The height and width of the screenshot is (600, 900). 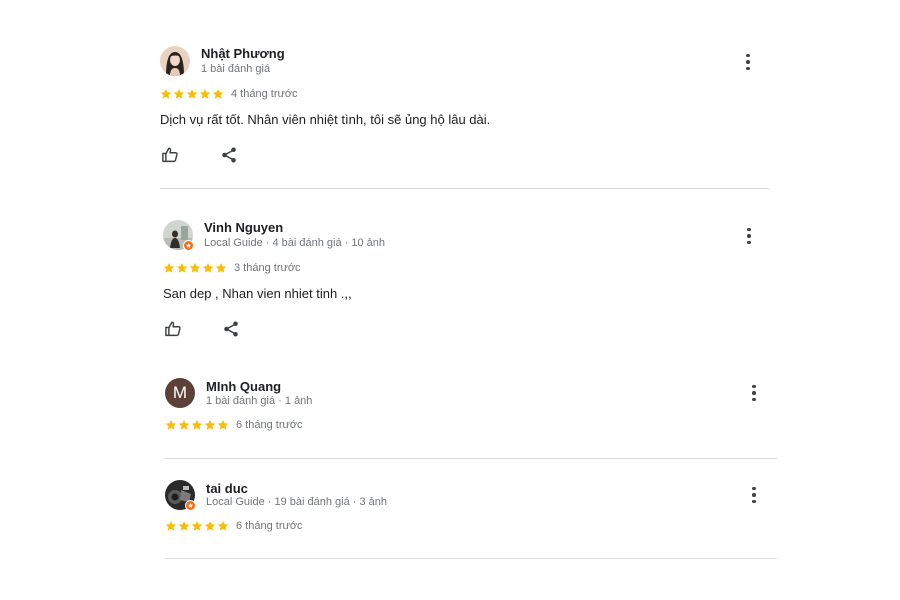 I want to click on reviewer-name: Nhật Phương, so click(x=243, y=53).